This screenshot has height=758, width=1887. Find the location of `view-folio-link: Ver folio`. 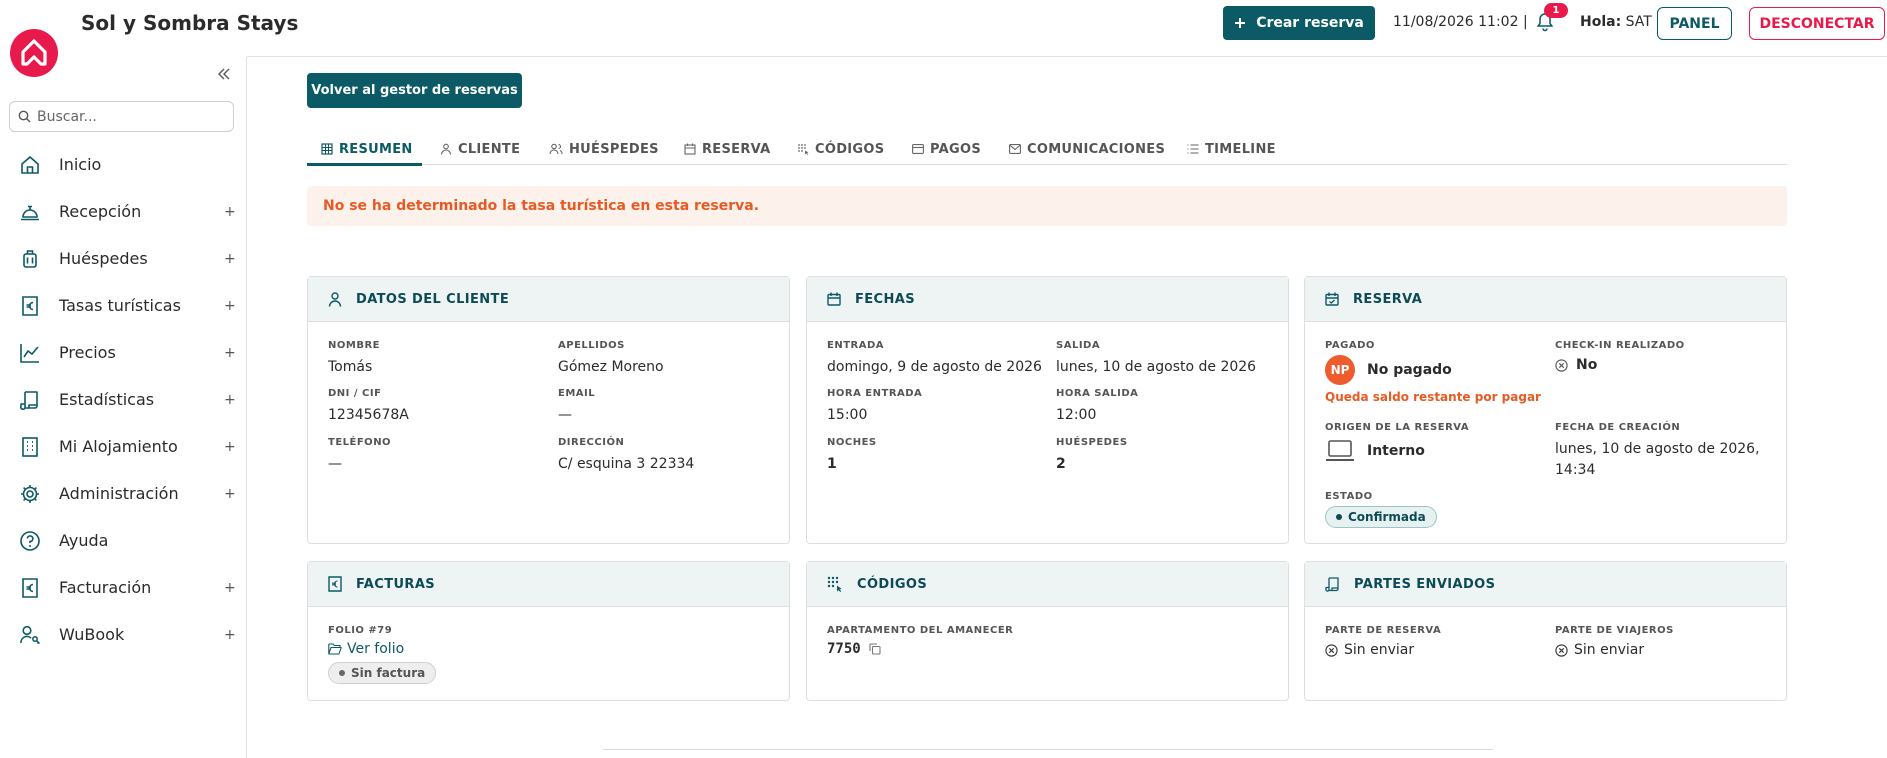

view-folio-link: Ver folio is located at coordinates (382, 649).